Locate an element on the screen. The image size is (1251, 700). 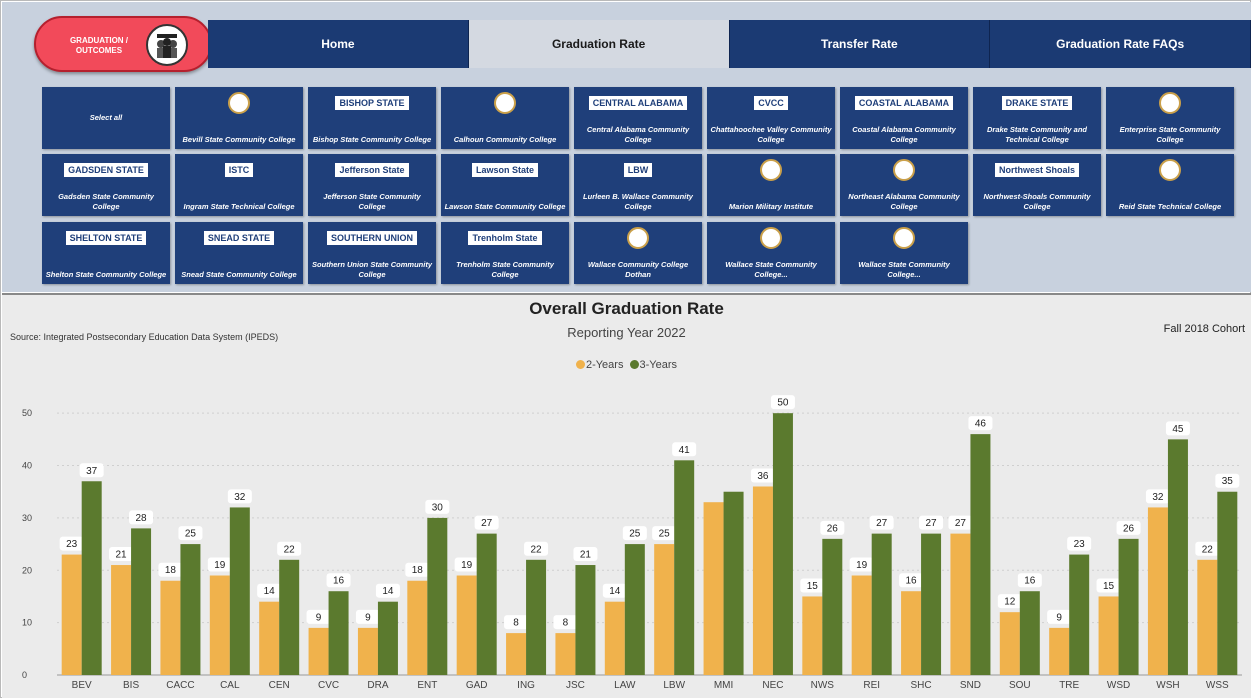
data-label: 21 is located at coordinates (122, 555).